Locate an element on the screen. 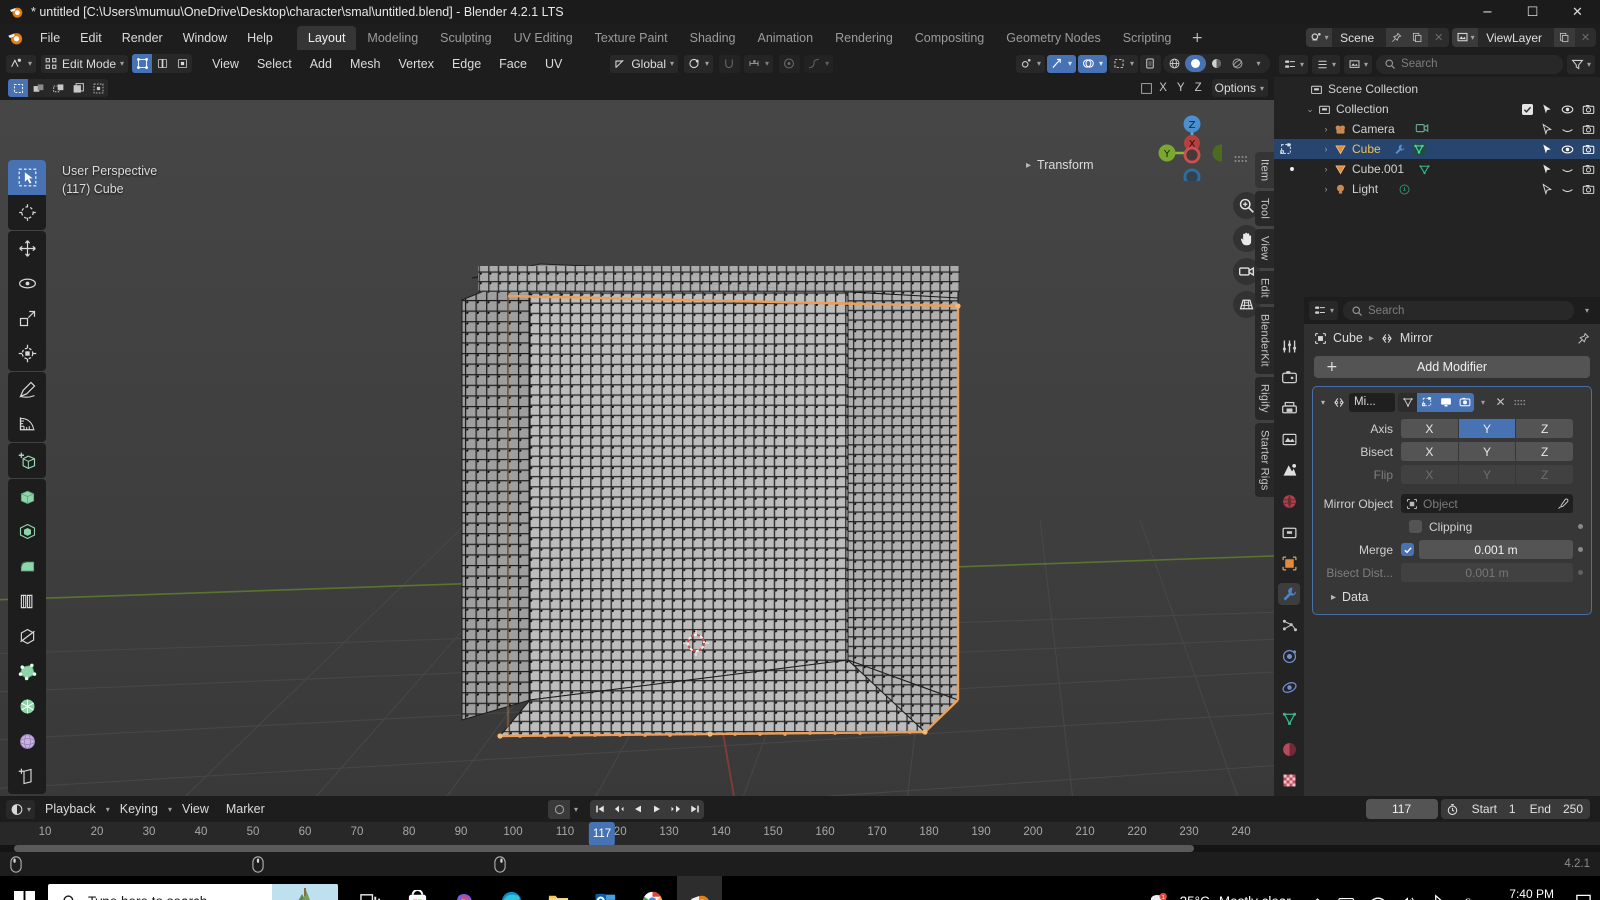  new-viewlayer-icon is located at coordinates (1564, 37).